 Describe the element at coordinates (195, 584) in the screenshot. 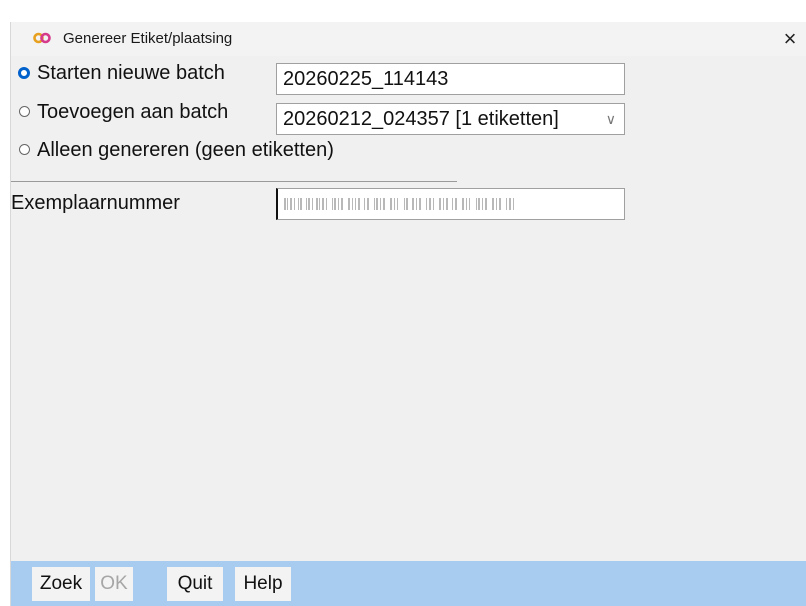

I see `quit-button: Quit` at that location.